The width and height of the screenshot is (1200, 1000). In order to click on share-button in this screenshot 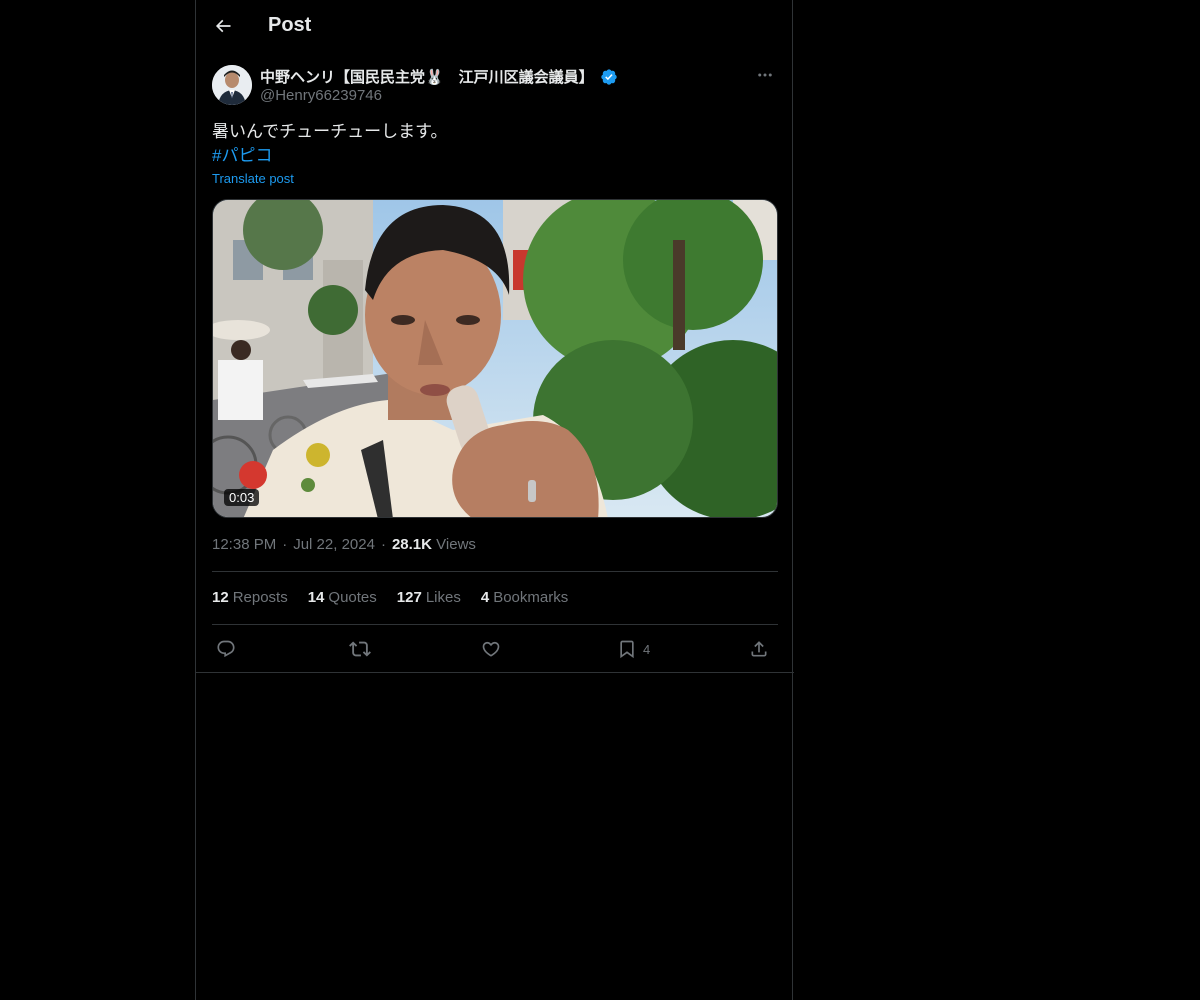, I will do `click(759, 649)`.